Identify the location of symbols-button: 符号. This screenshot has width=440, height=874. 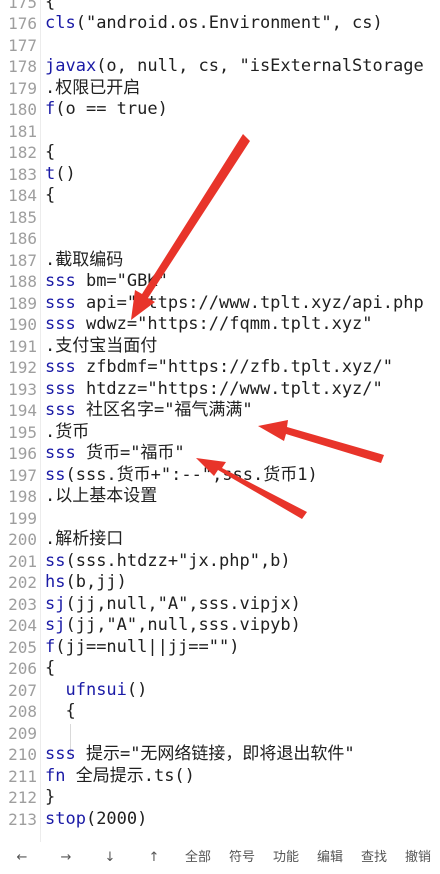
(242, 858).